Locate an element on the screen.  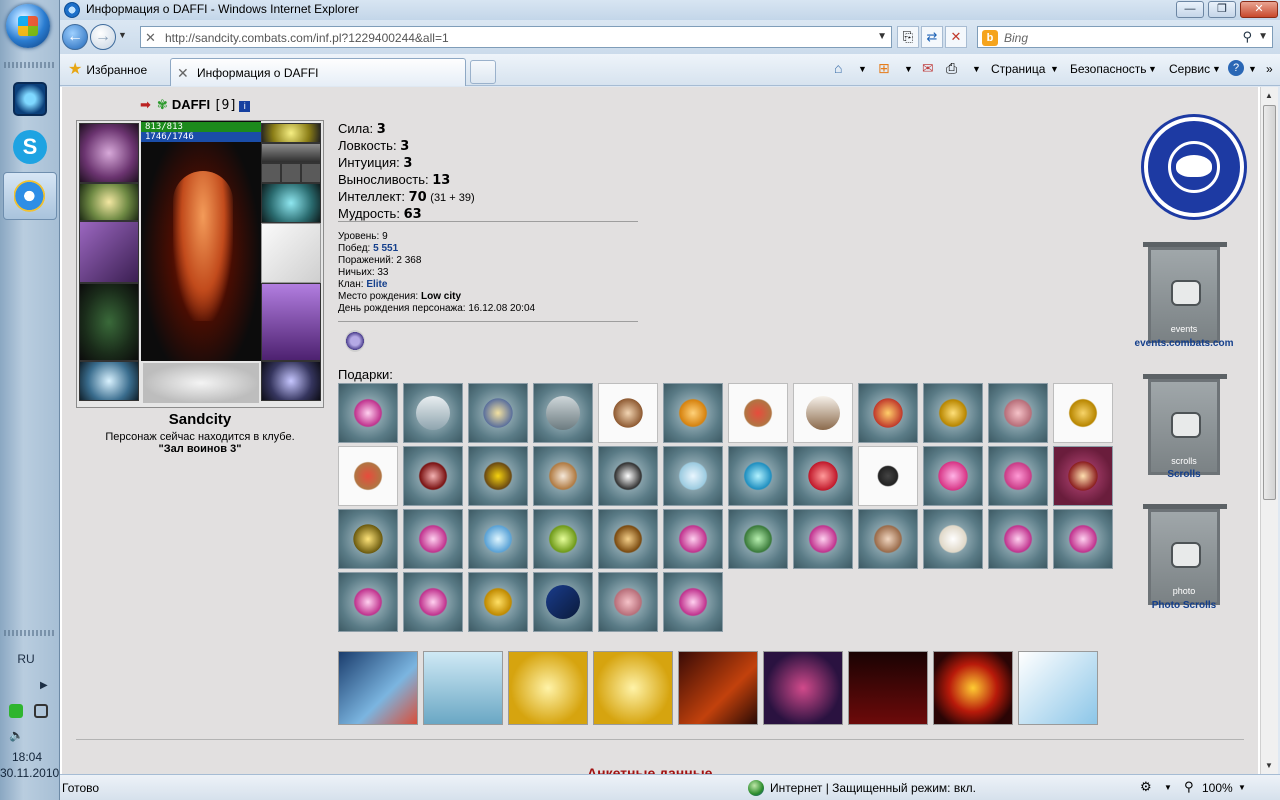
favorites-button: ★ Избранное is located at coordinates (108, 70).